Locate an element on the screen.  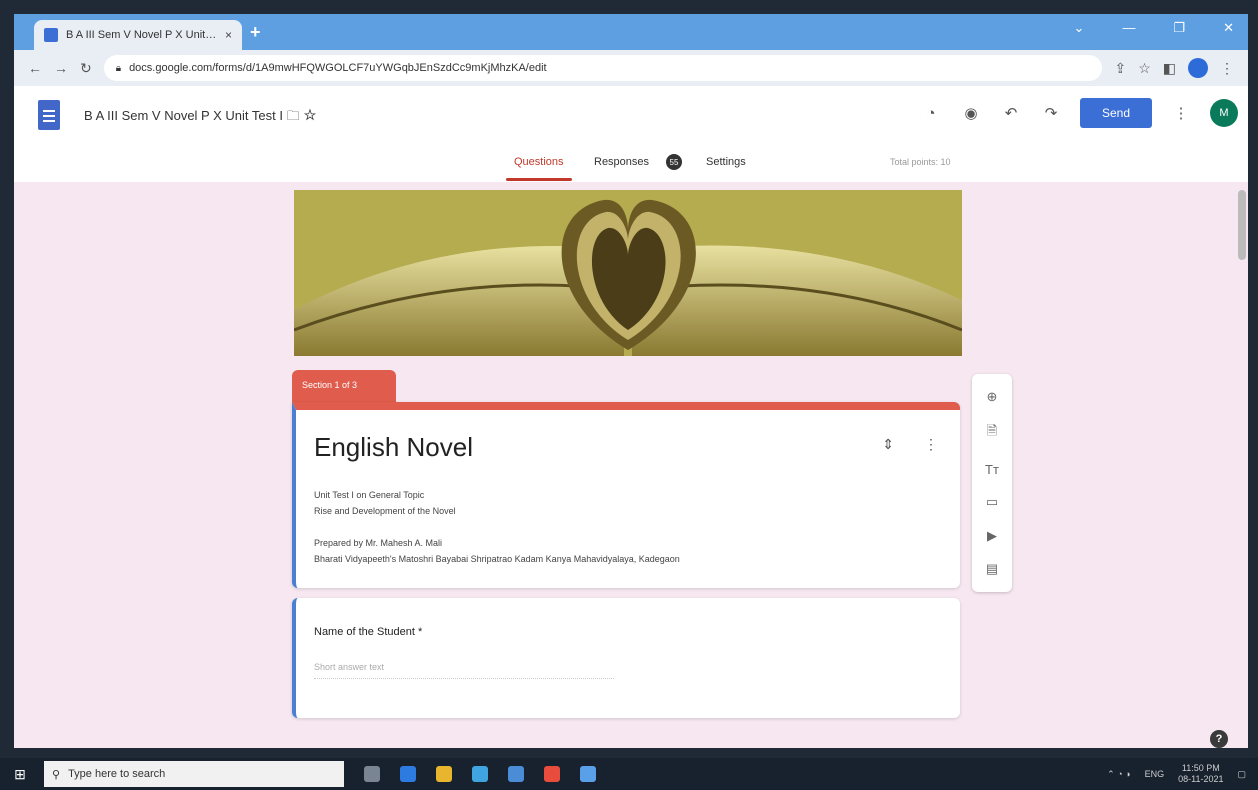
help-icon: ? is located at coordinates (1219, 739).